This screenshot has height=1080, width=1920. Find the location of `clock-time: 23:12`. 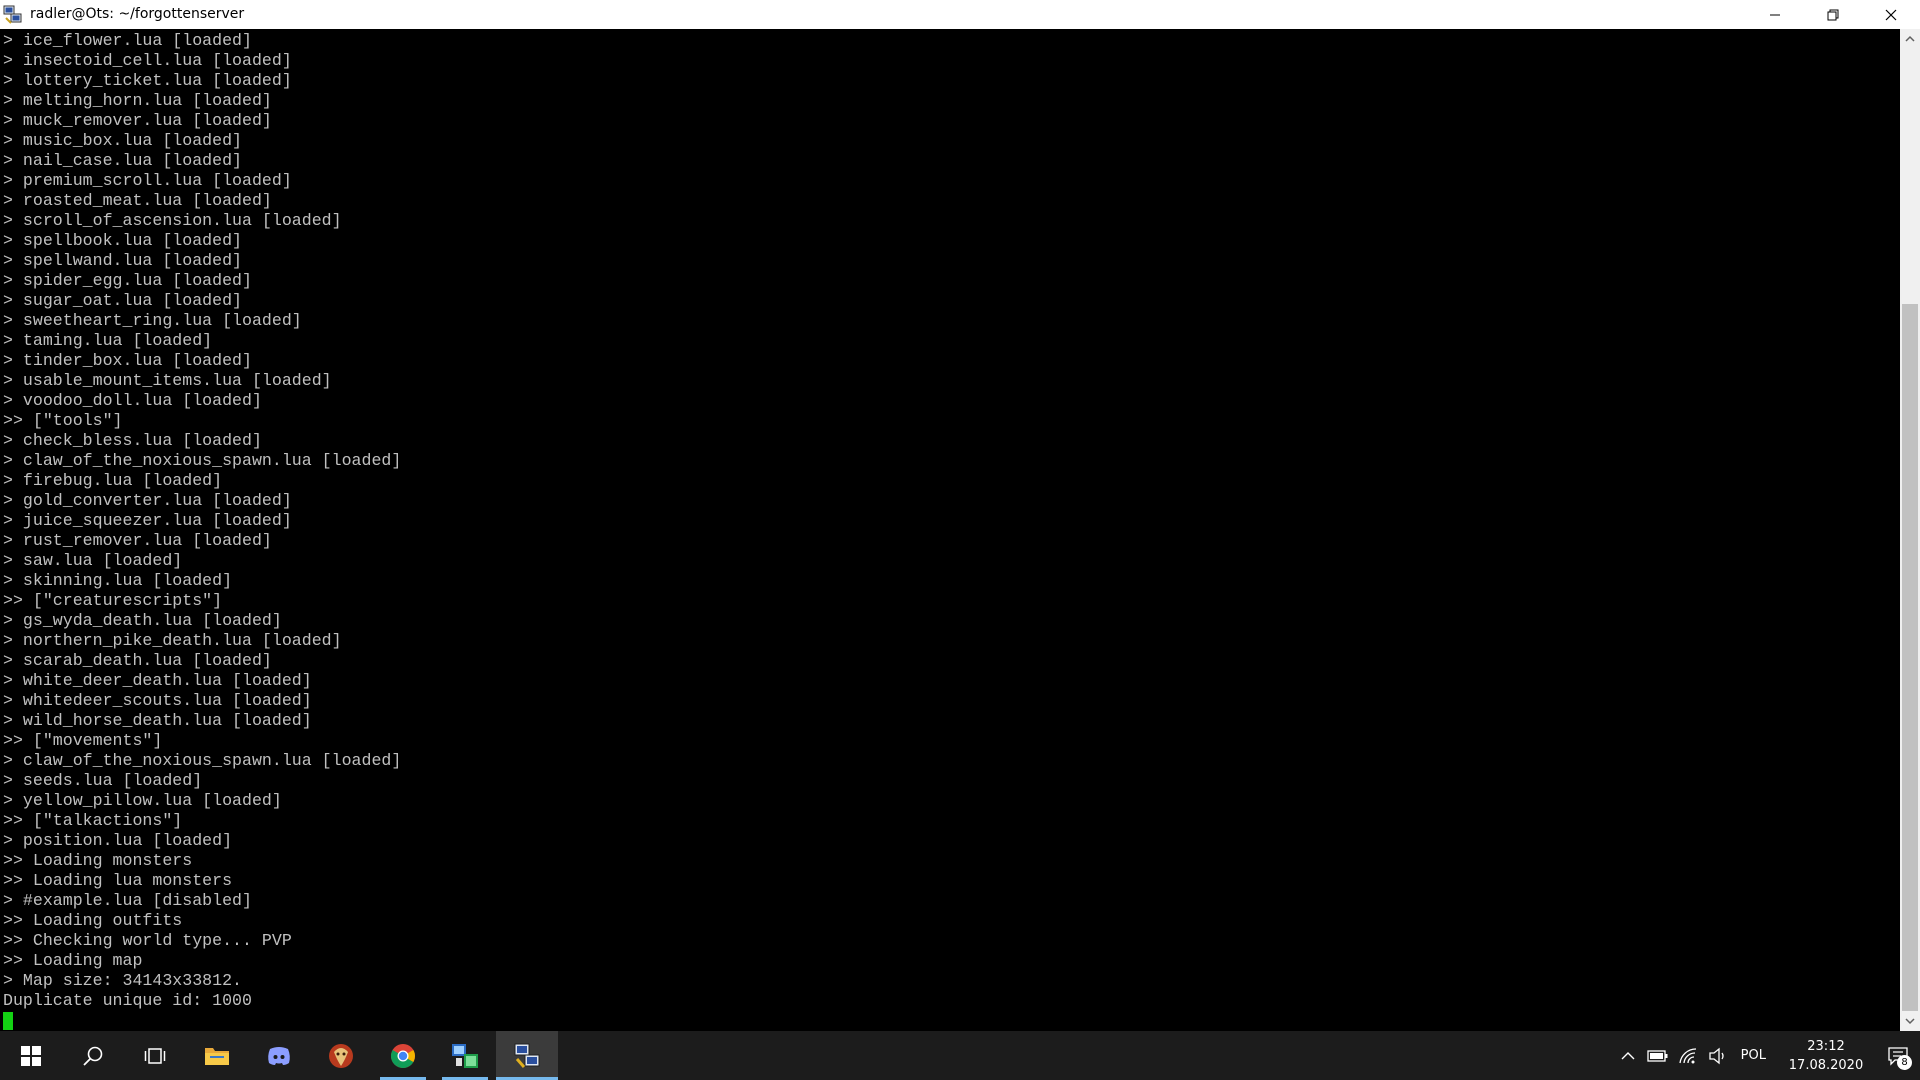

clock-time: 23:12 is located at coordinates (1826, 1046).